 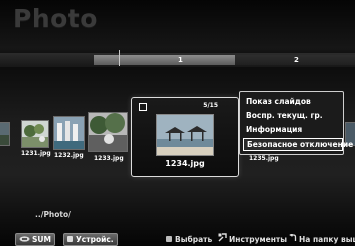 What do you see at coordinates (24, 239) in the screenshot?
I see `sum-icon` at bounding box center [24, 239].